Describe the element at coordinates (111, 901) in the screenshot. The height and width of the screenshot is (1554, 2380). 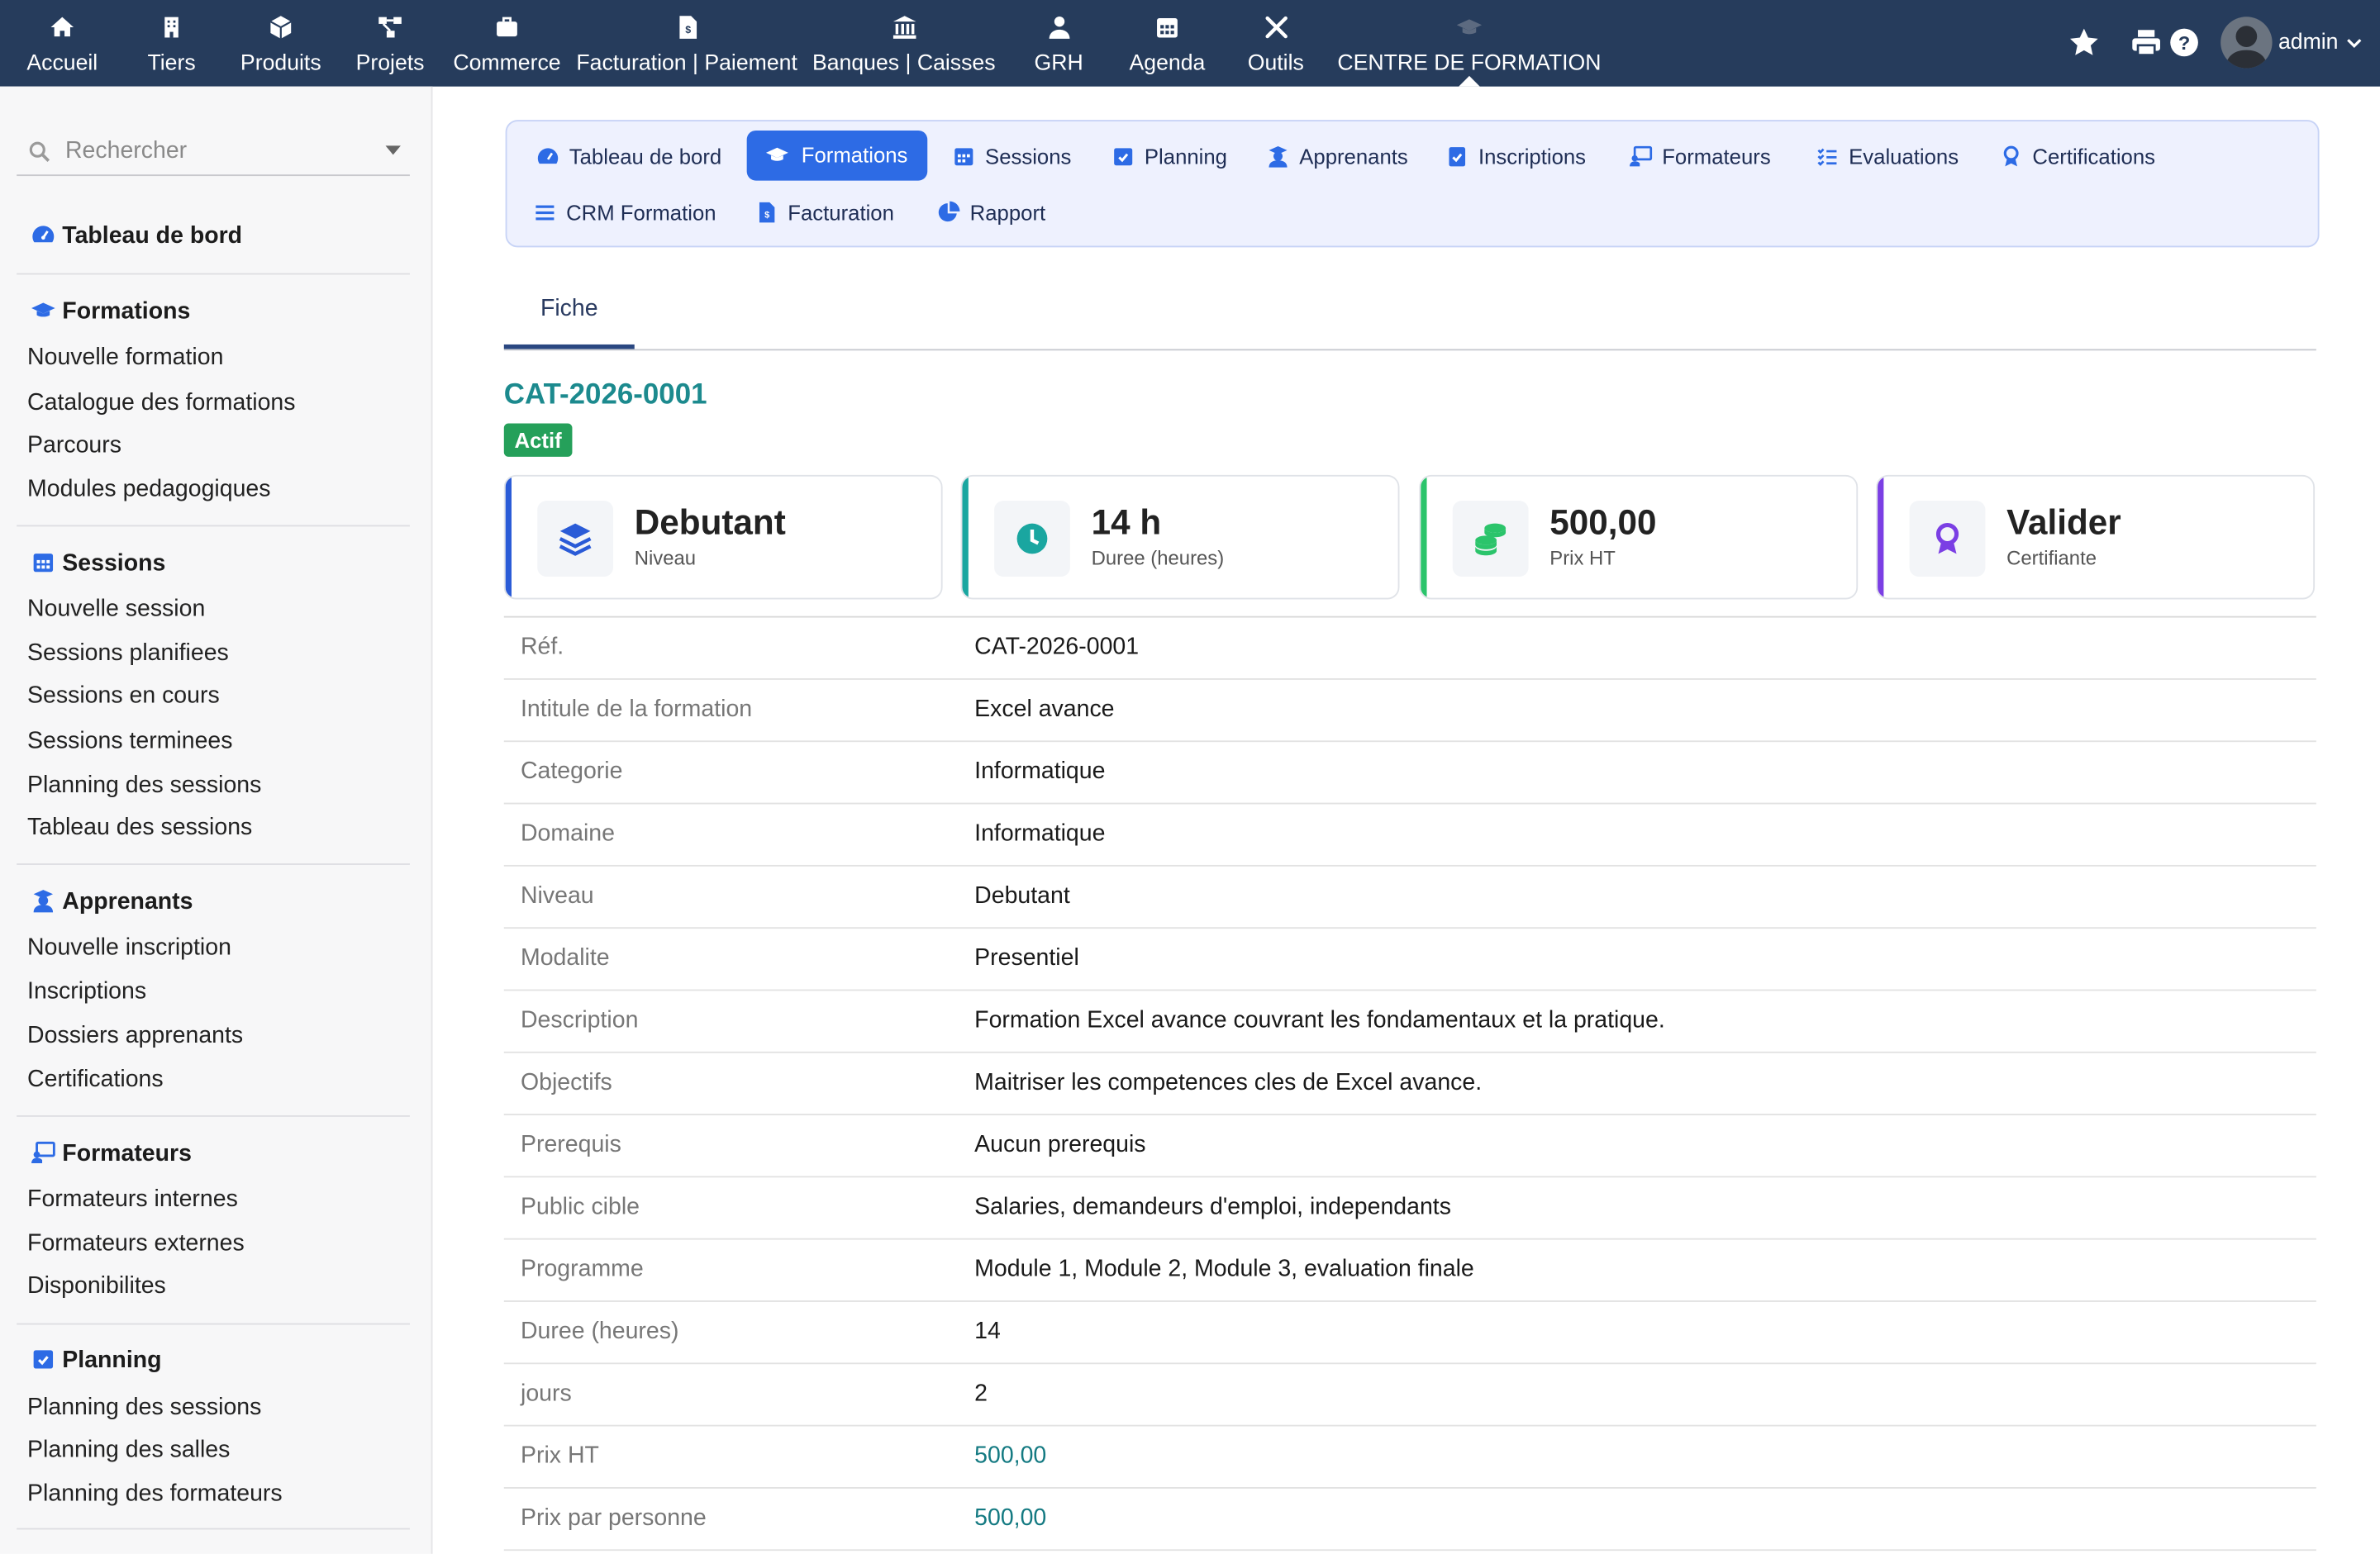
I see `sidebar-section-apprenants: Apprenants` at that location.